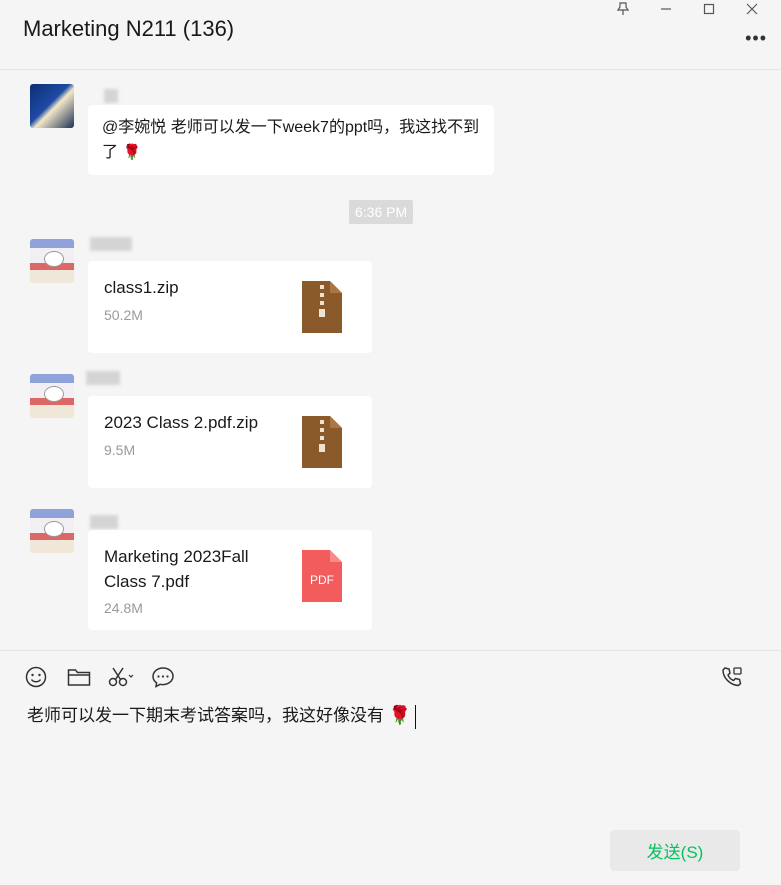 The width and height of the screenshot is (781, 885). Describe the element at coordinates (751, 9) in the screenshot. I see `close-icon` at that location.